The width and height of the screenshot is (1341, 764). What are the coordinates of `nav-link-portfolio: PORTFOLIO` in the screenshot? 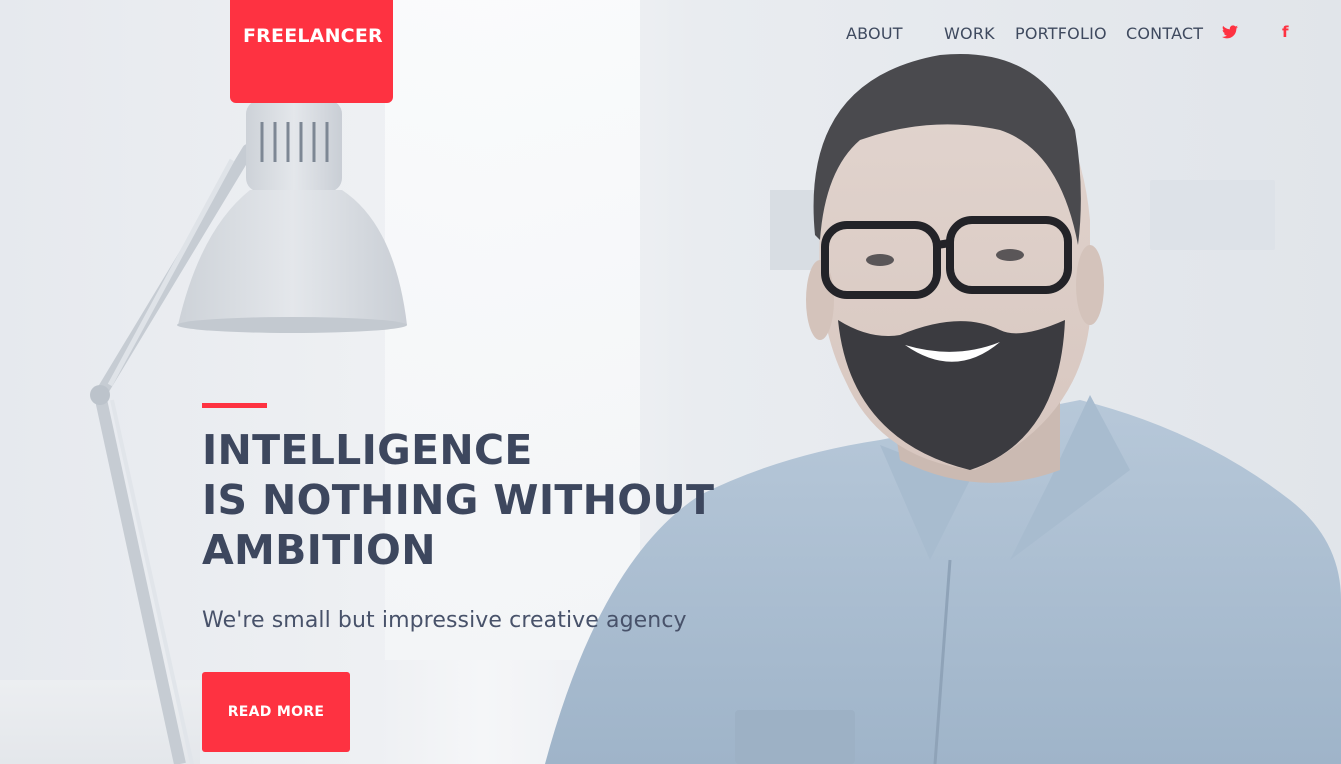 It's located at (1061, 33).